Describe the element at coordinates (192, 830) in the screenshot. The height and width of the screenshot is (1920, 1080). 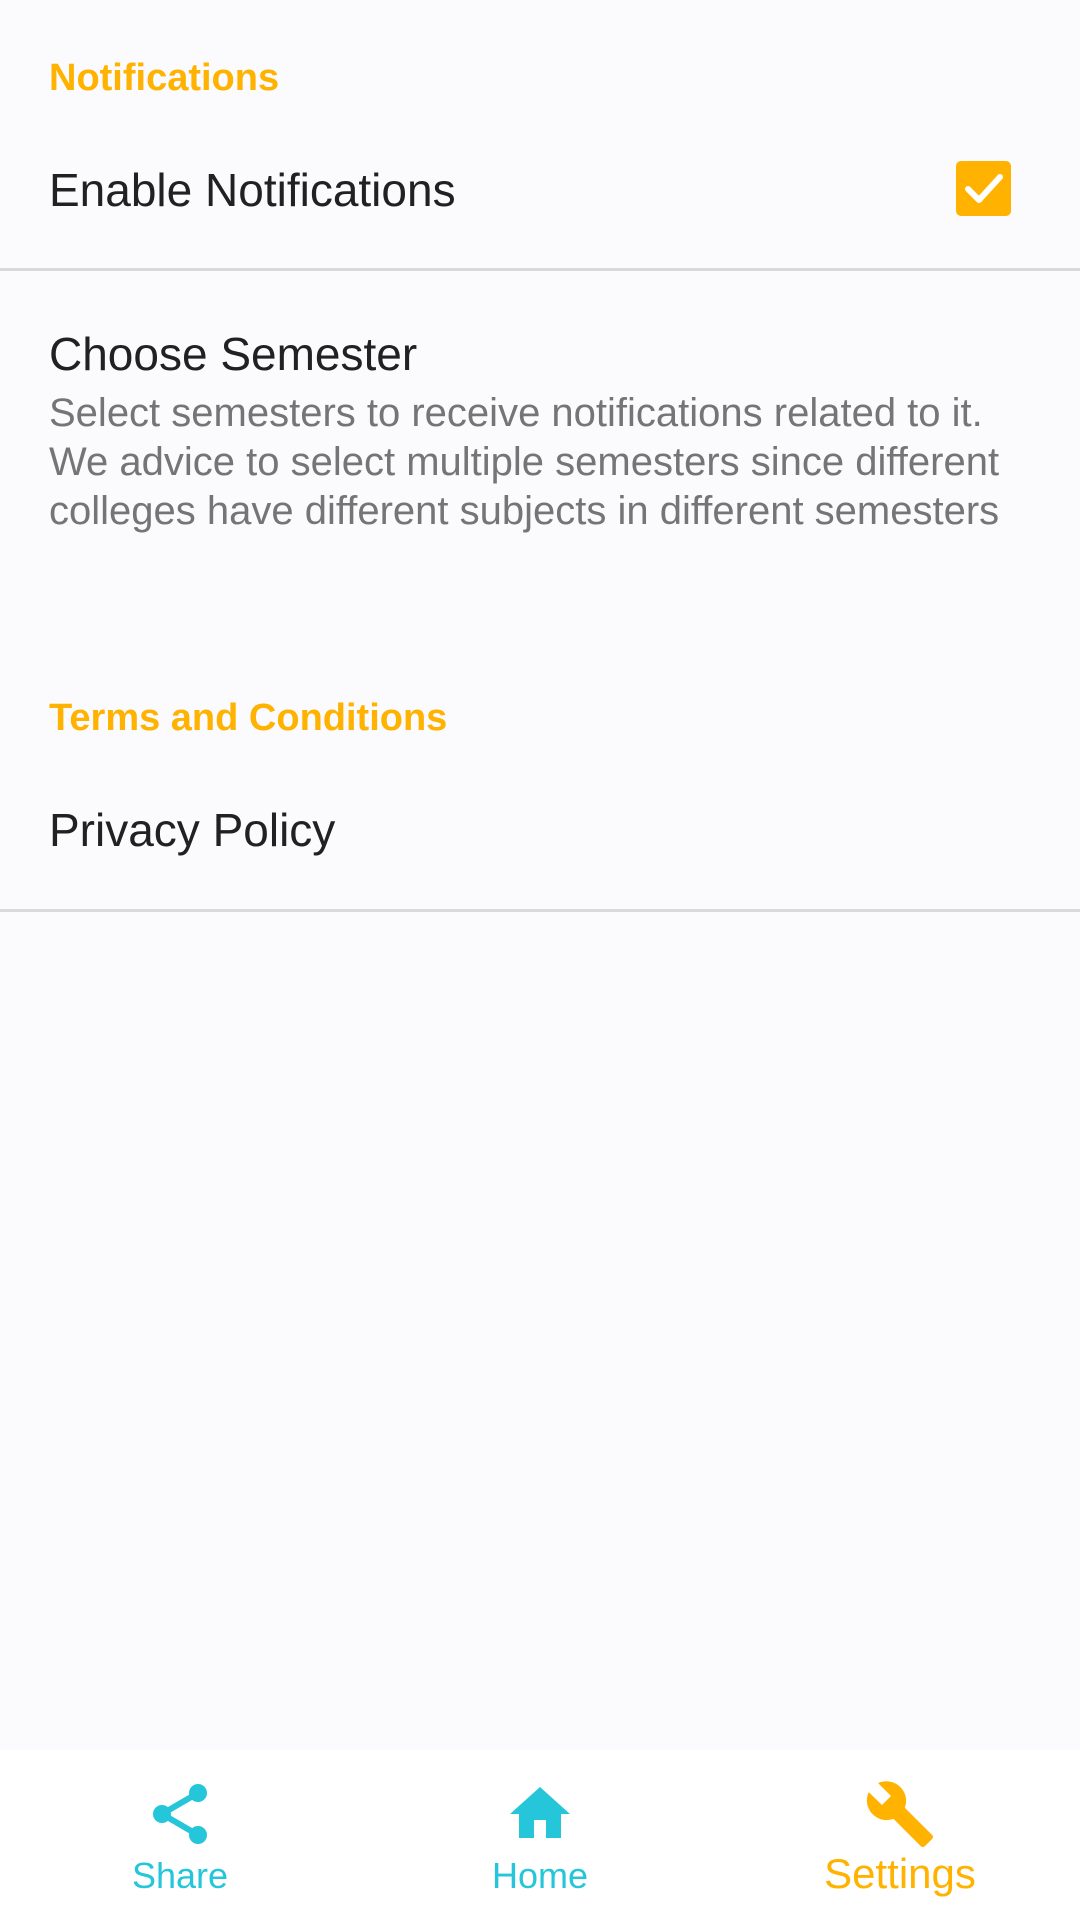
I see `privacy-policy-title: Privacy Policy` at that location.